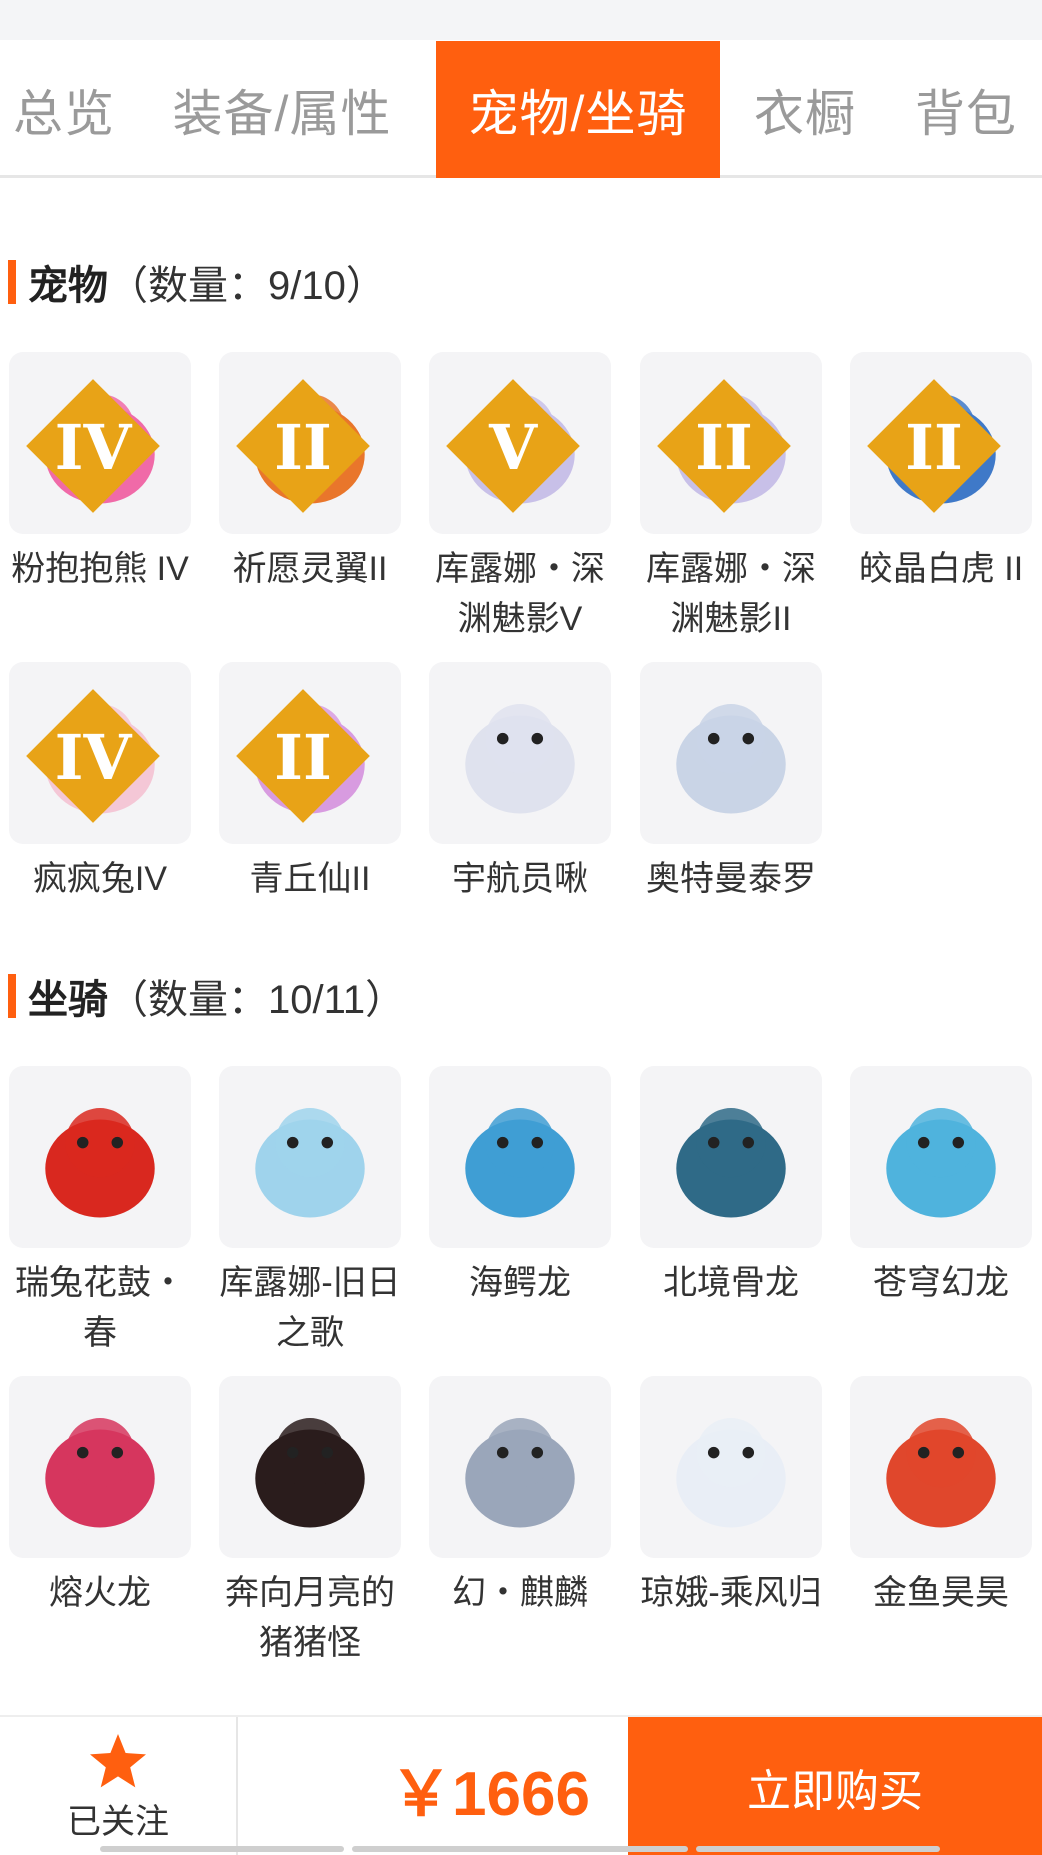 The image size is (1042, 1855). I want to click on tab-wardrobe: 衣橱, so click(805, 109).